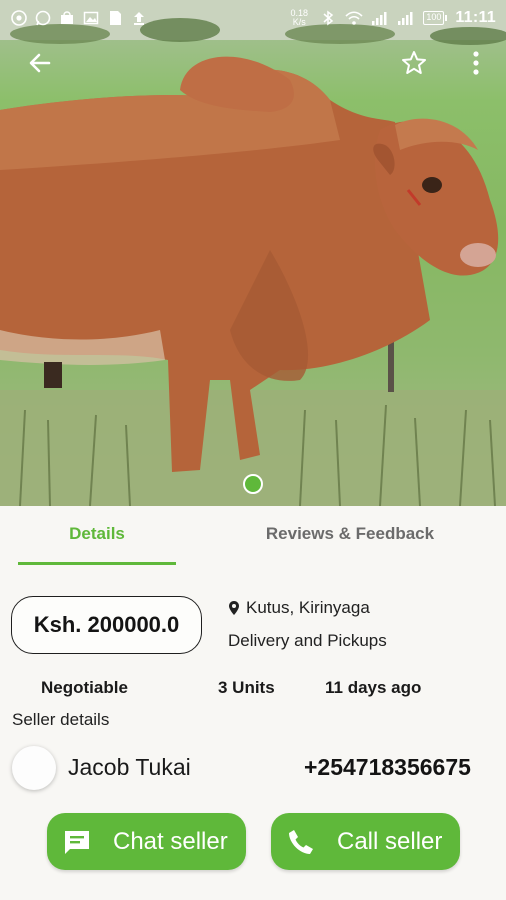 Image resolution: width=506 pixels, height=900 pixels. What do you see at coordinates (139, 18) in the screenshot?
I see `upload-icon` at bounding box center [139, 18].